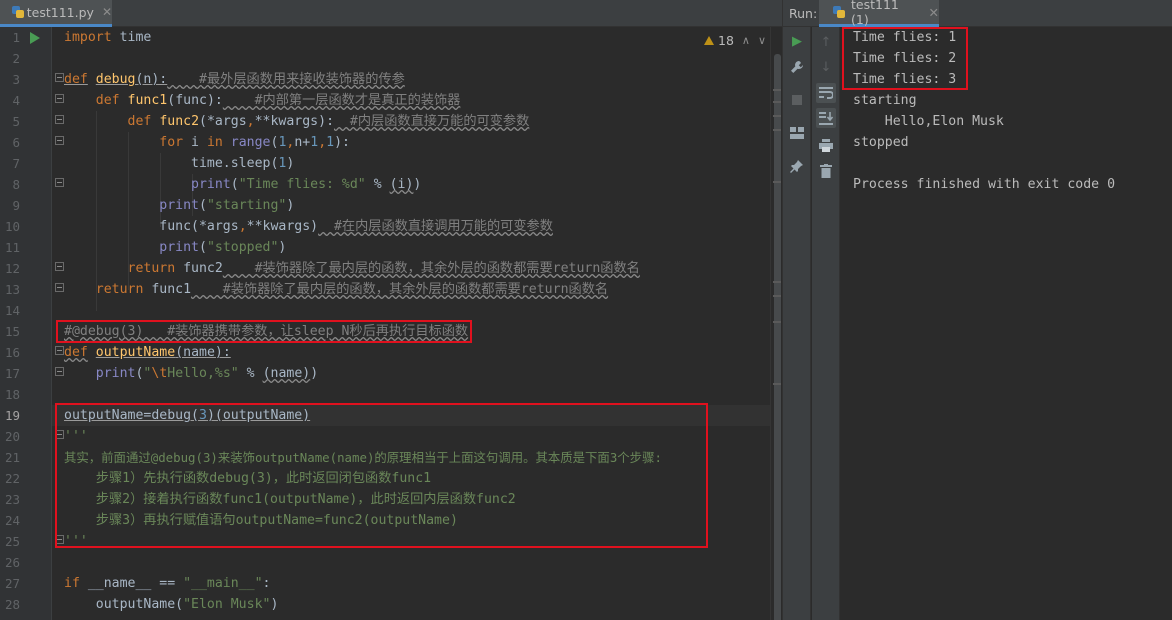  What do you see at coordinates (391, 13) in the screenshot?
I see `editor-tab-bar: test111.py ✕` at bounding box center [391, 13].